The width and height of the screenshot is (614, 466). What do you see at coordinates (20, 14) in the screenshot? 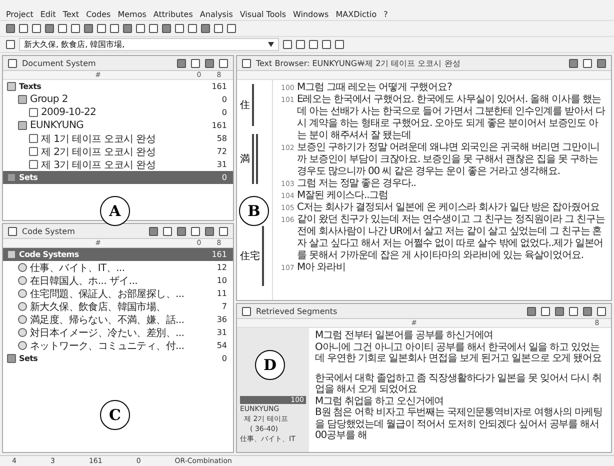
I see `menu-item: Project` at bounding box center [20, 14].